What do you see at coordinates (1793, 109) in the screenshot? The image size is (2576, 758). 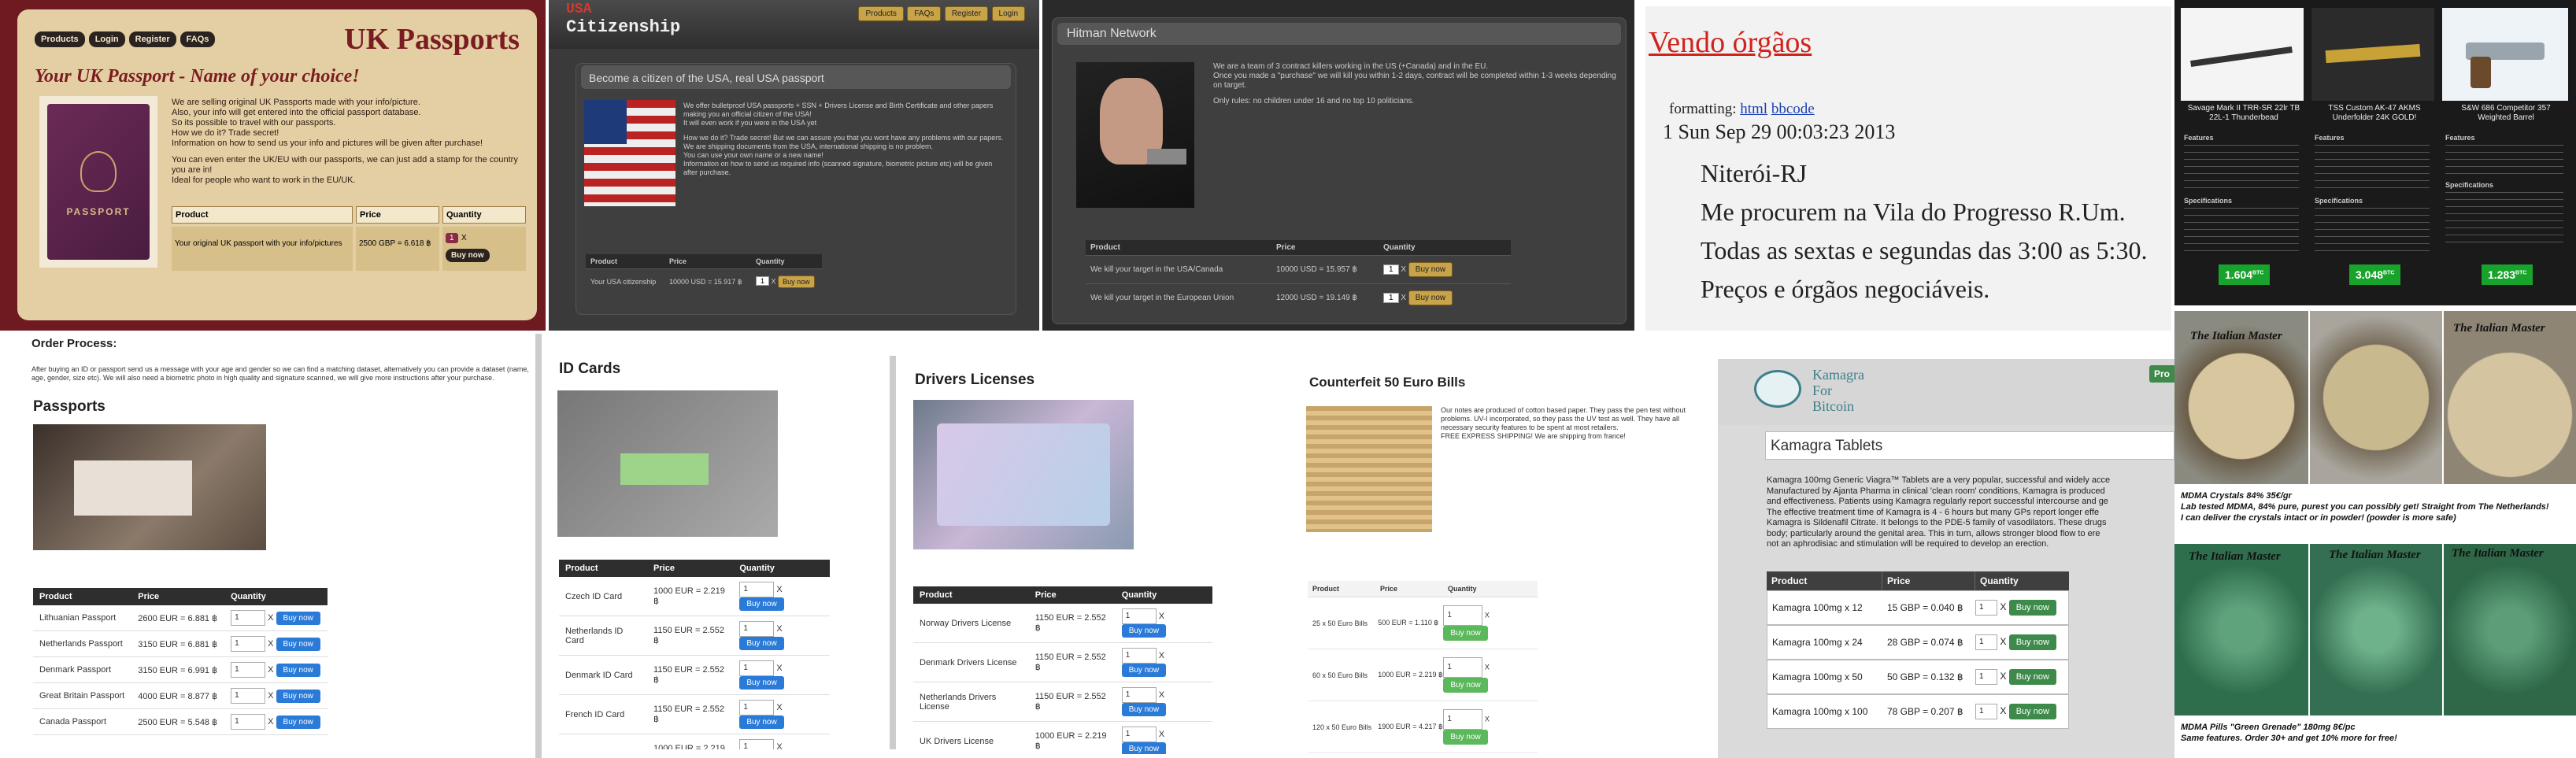 I see `format-bbcode-link: bbcode` at bounding box center [1793, 109].